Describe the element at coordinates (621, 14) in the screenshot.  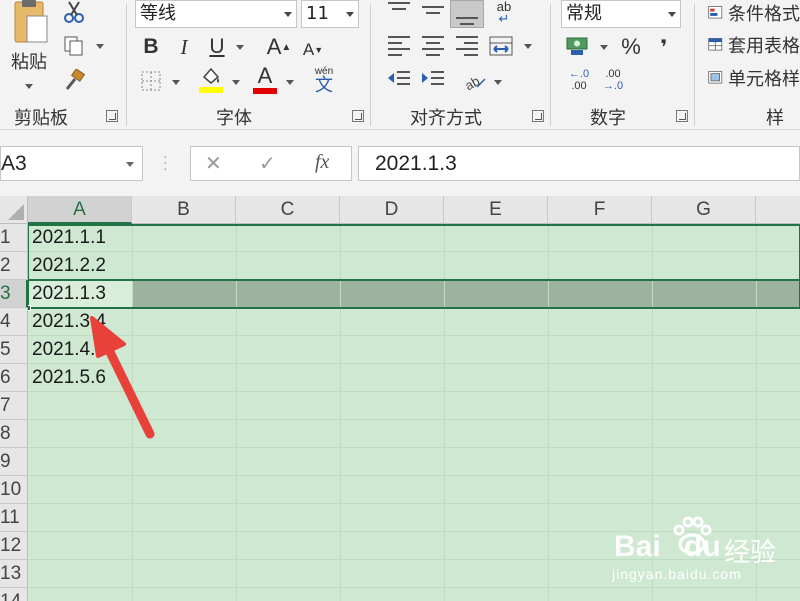
I see `number-format-combo: 常规` at that location.